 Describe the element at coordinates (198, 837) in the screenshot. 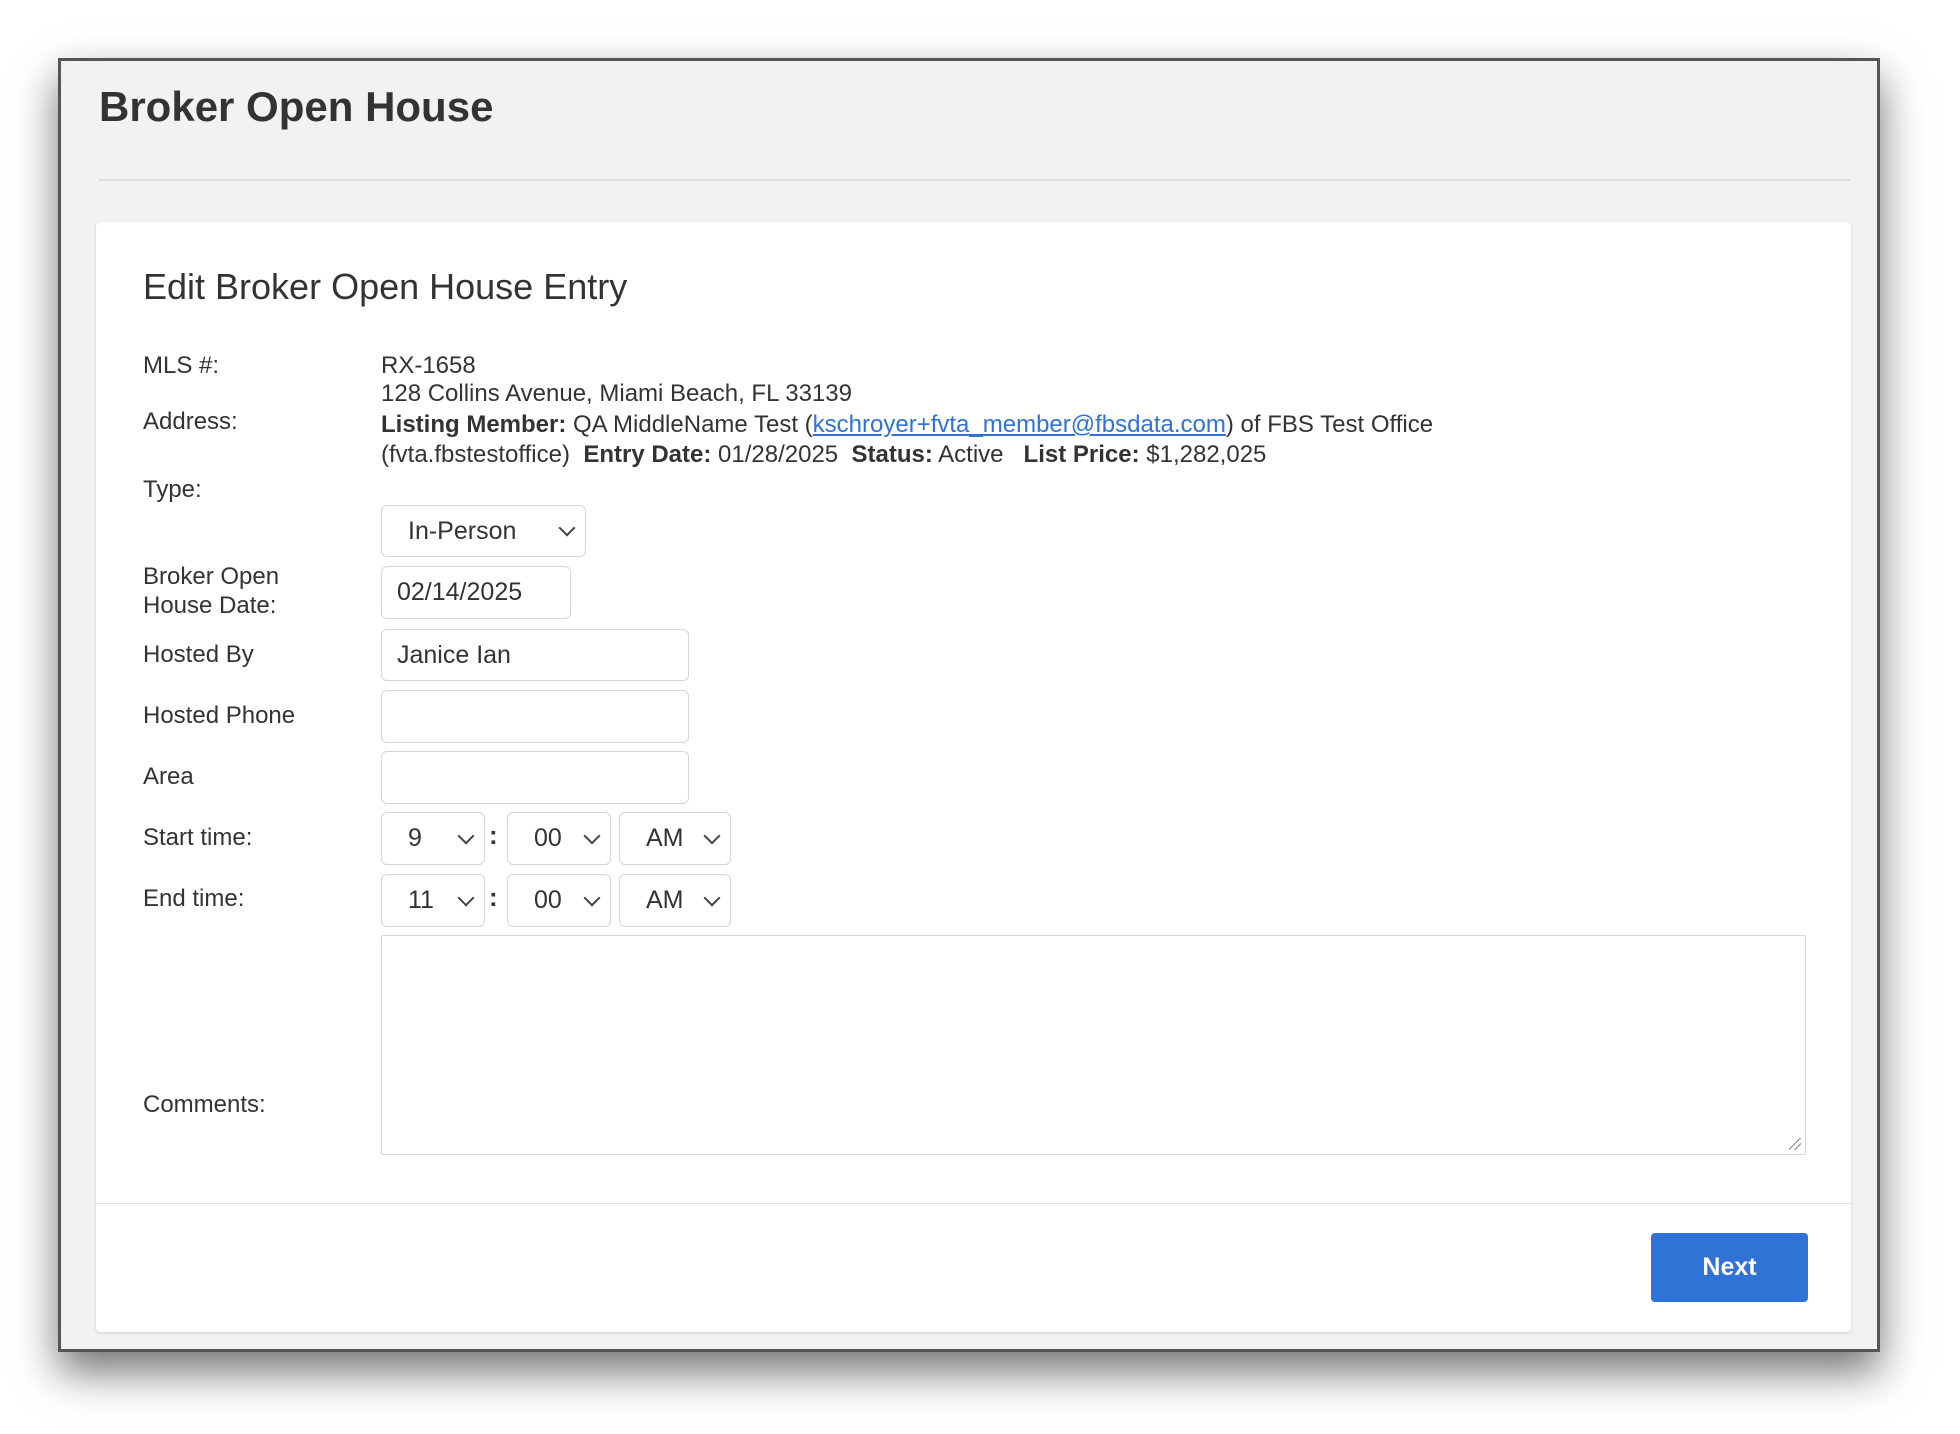

I see `start-time-label: Start time:` at that location.